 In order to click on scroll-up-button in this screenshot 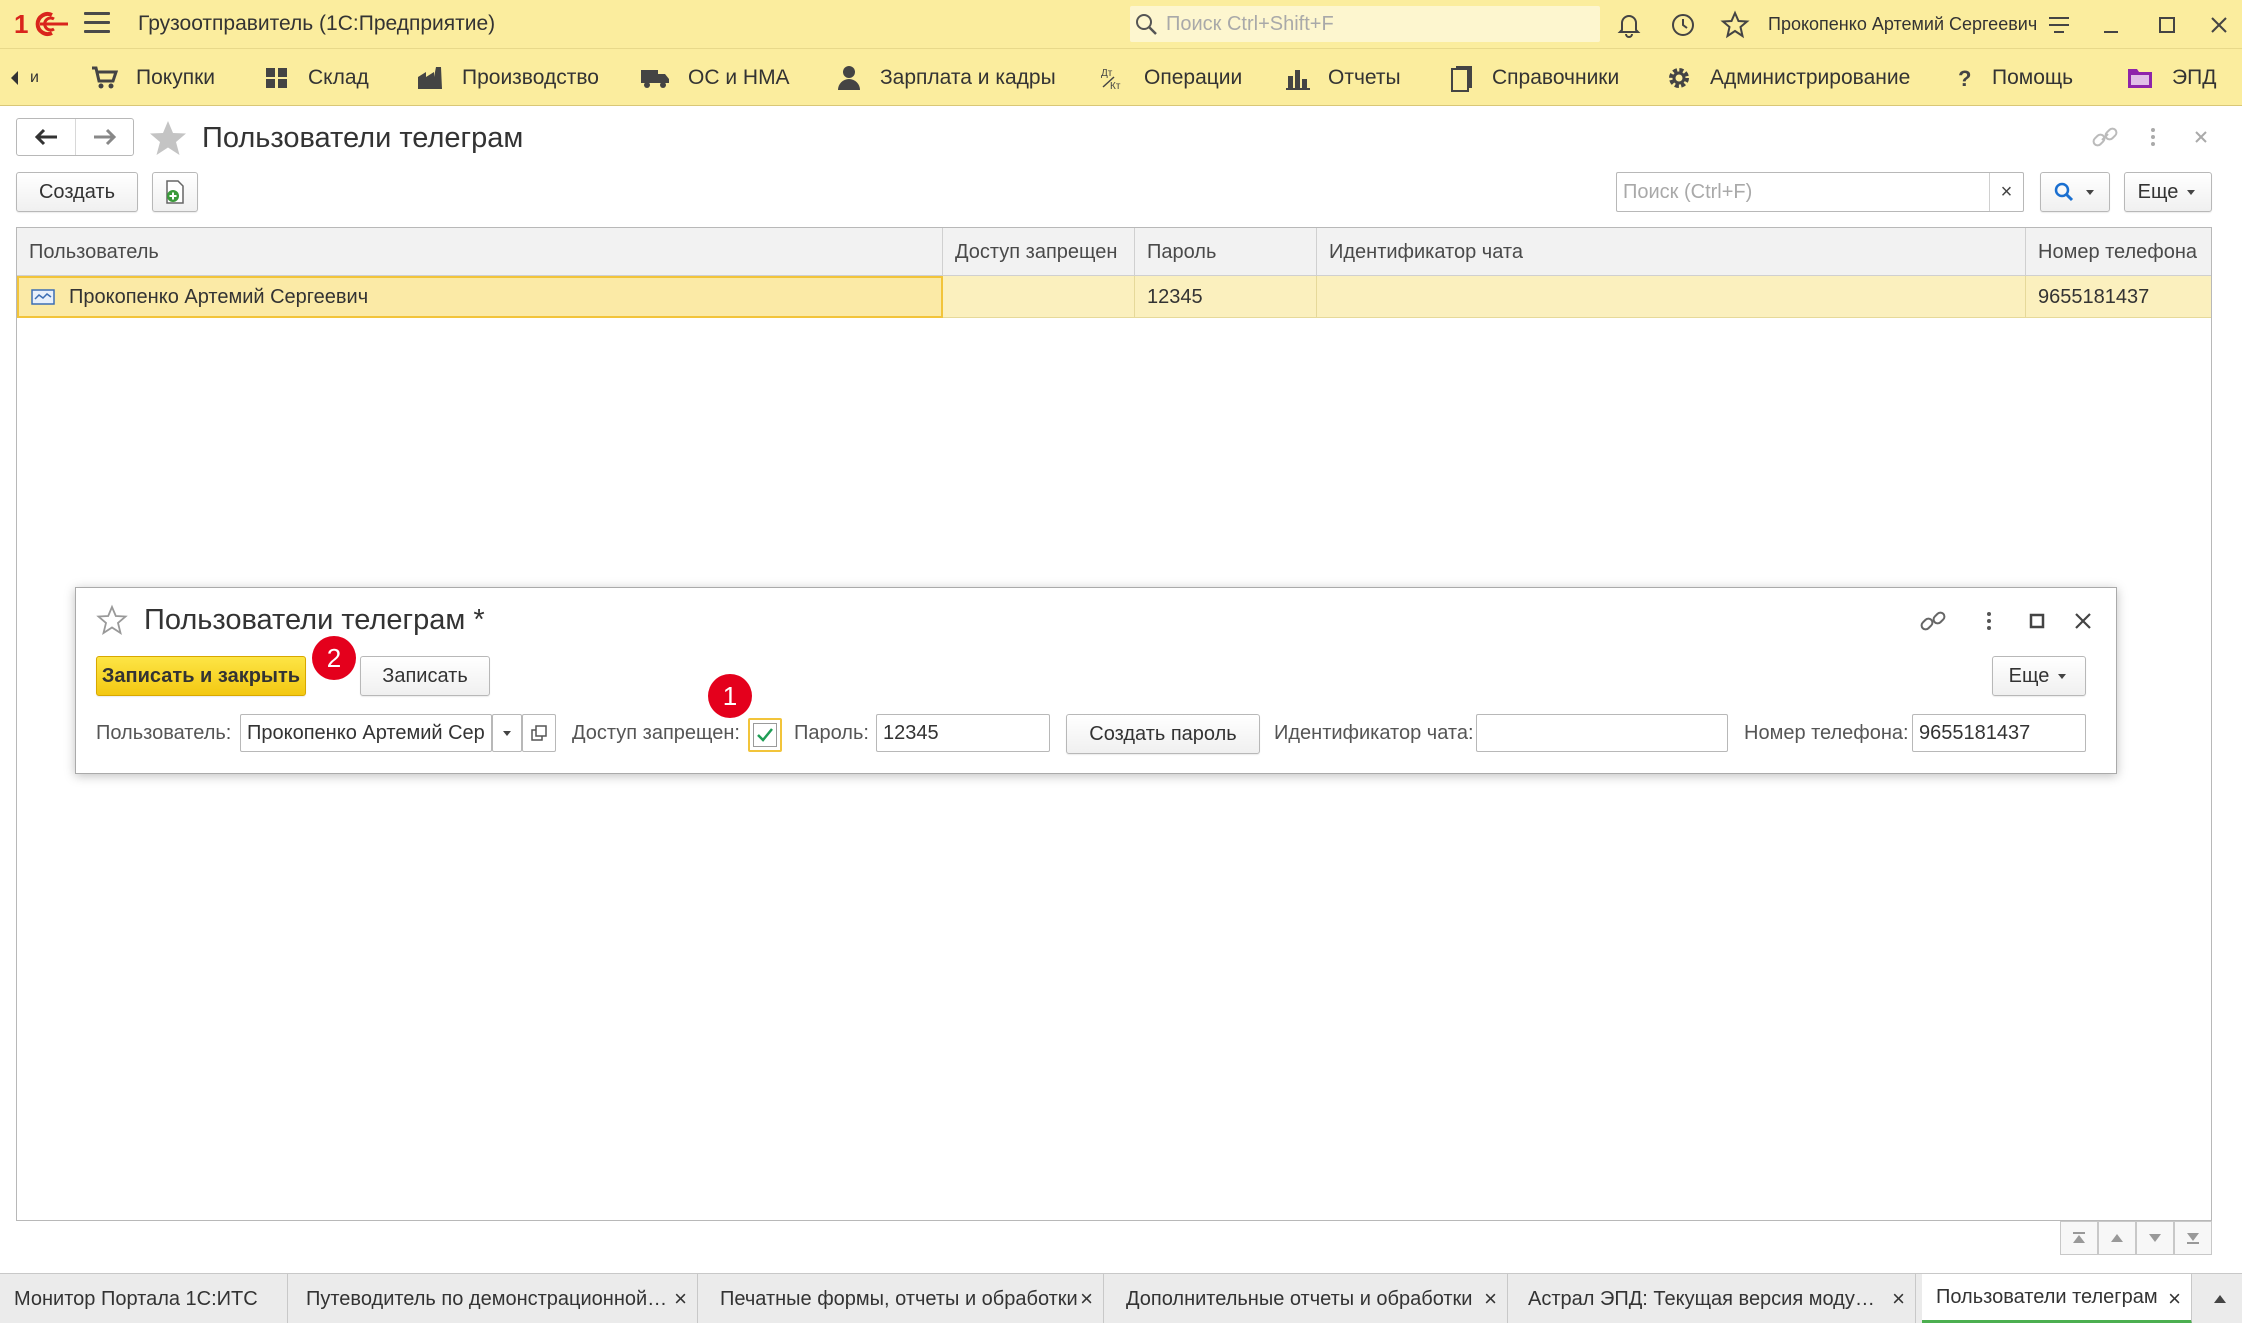, I will do `click(2117, 1238)`.